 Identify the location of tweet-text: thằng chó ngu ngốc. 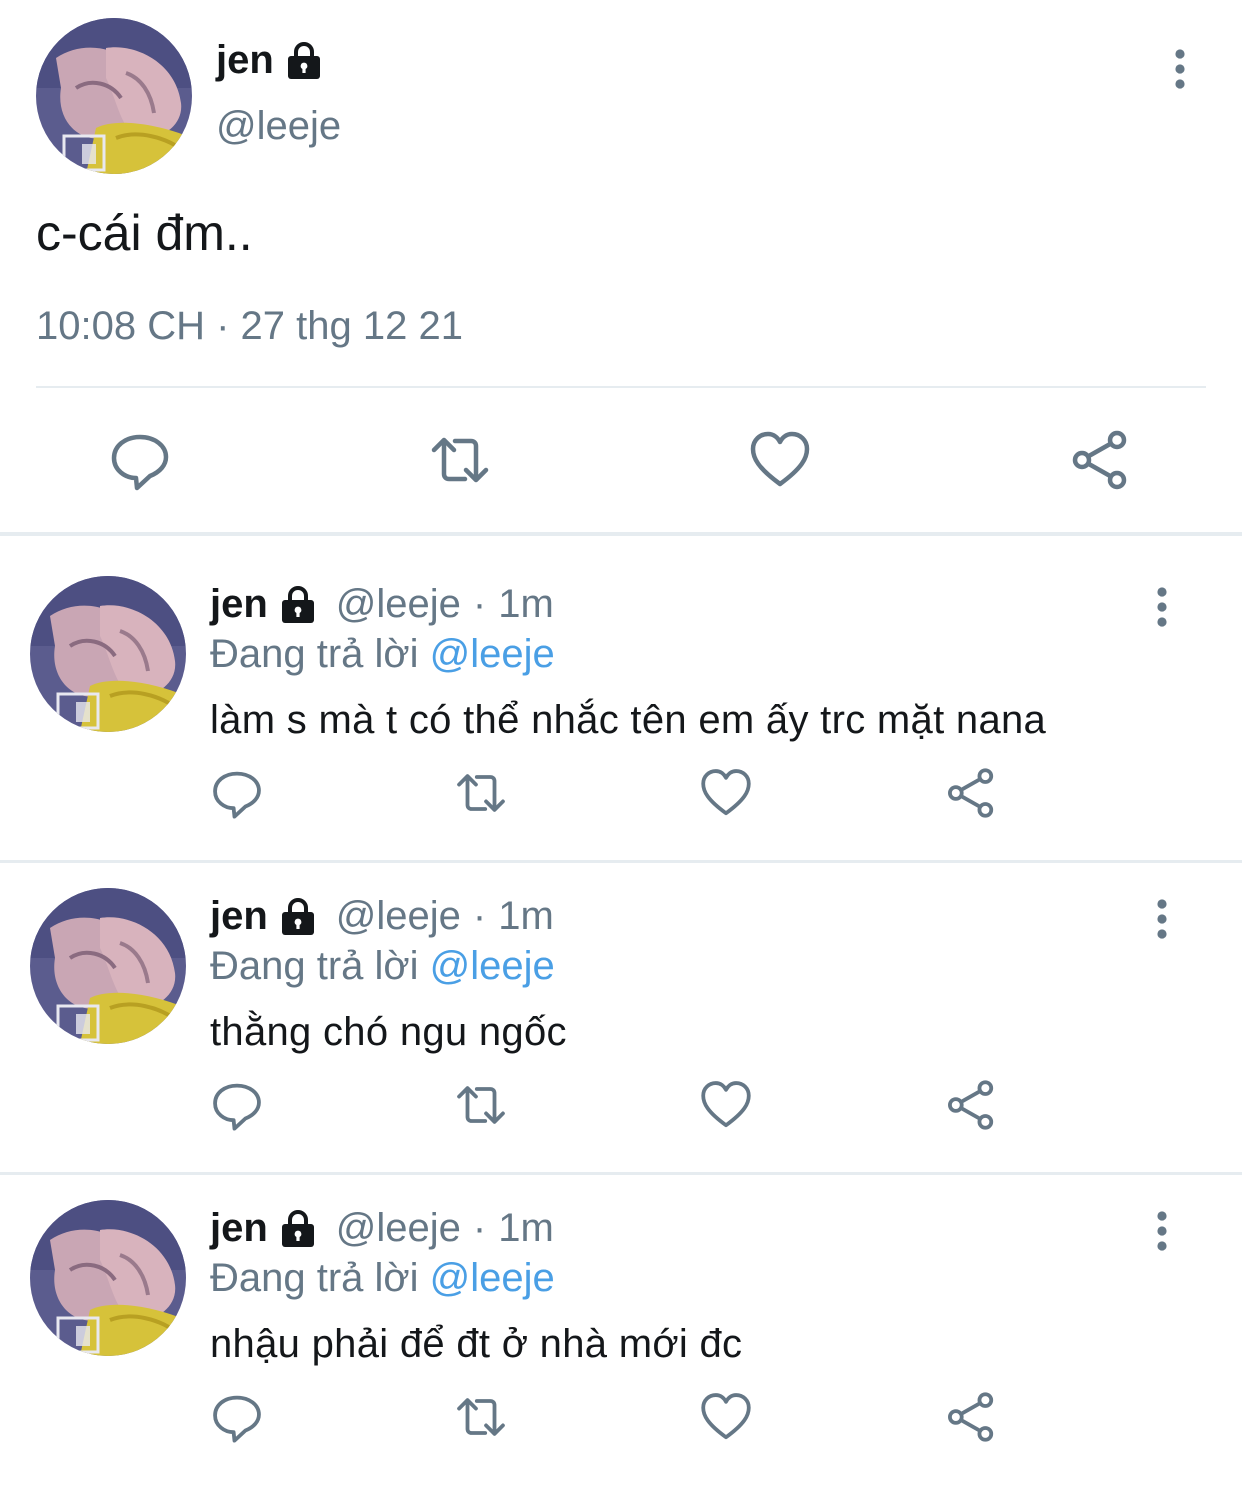
(388, 1032).